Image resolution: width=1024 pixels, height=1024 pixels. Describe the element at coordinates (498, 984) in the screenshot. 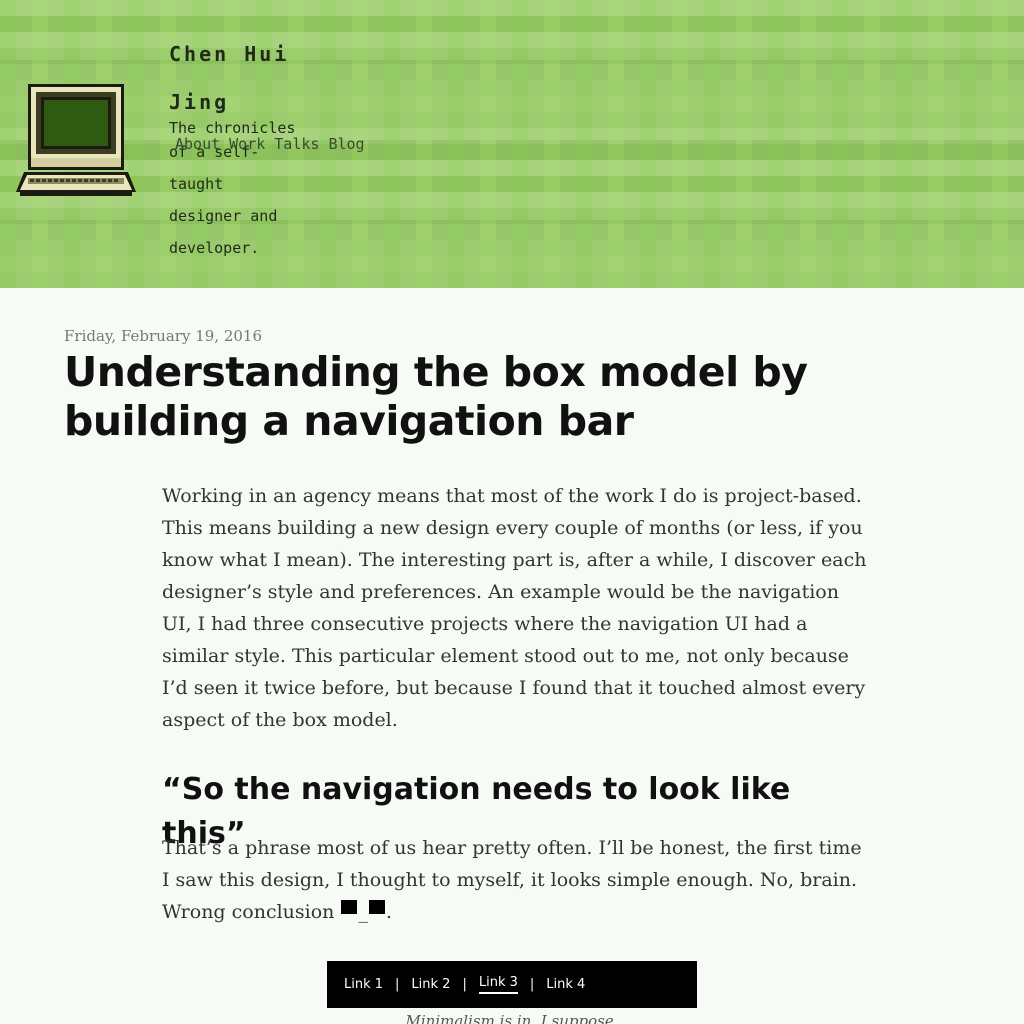

I see `demo-link-3: Link 3` at that location.